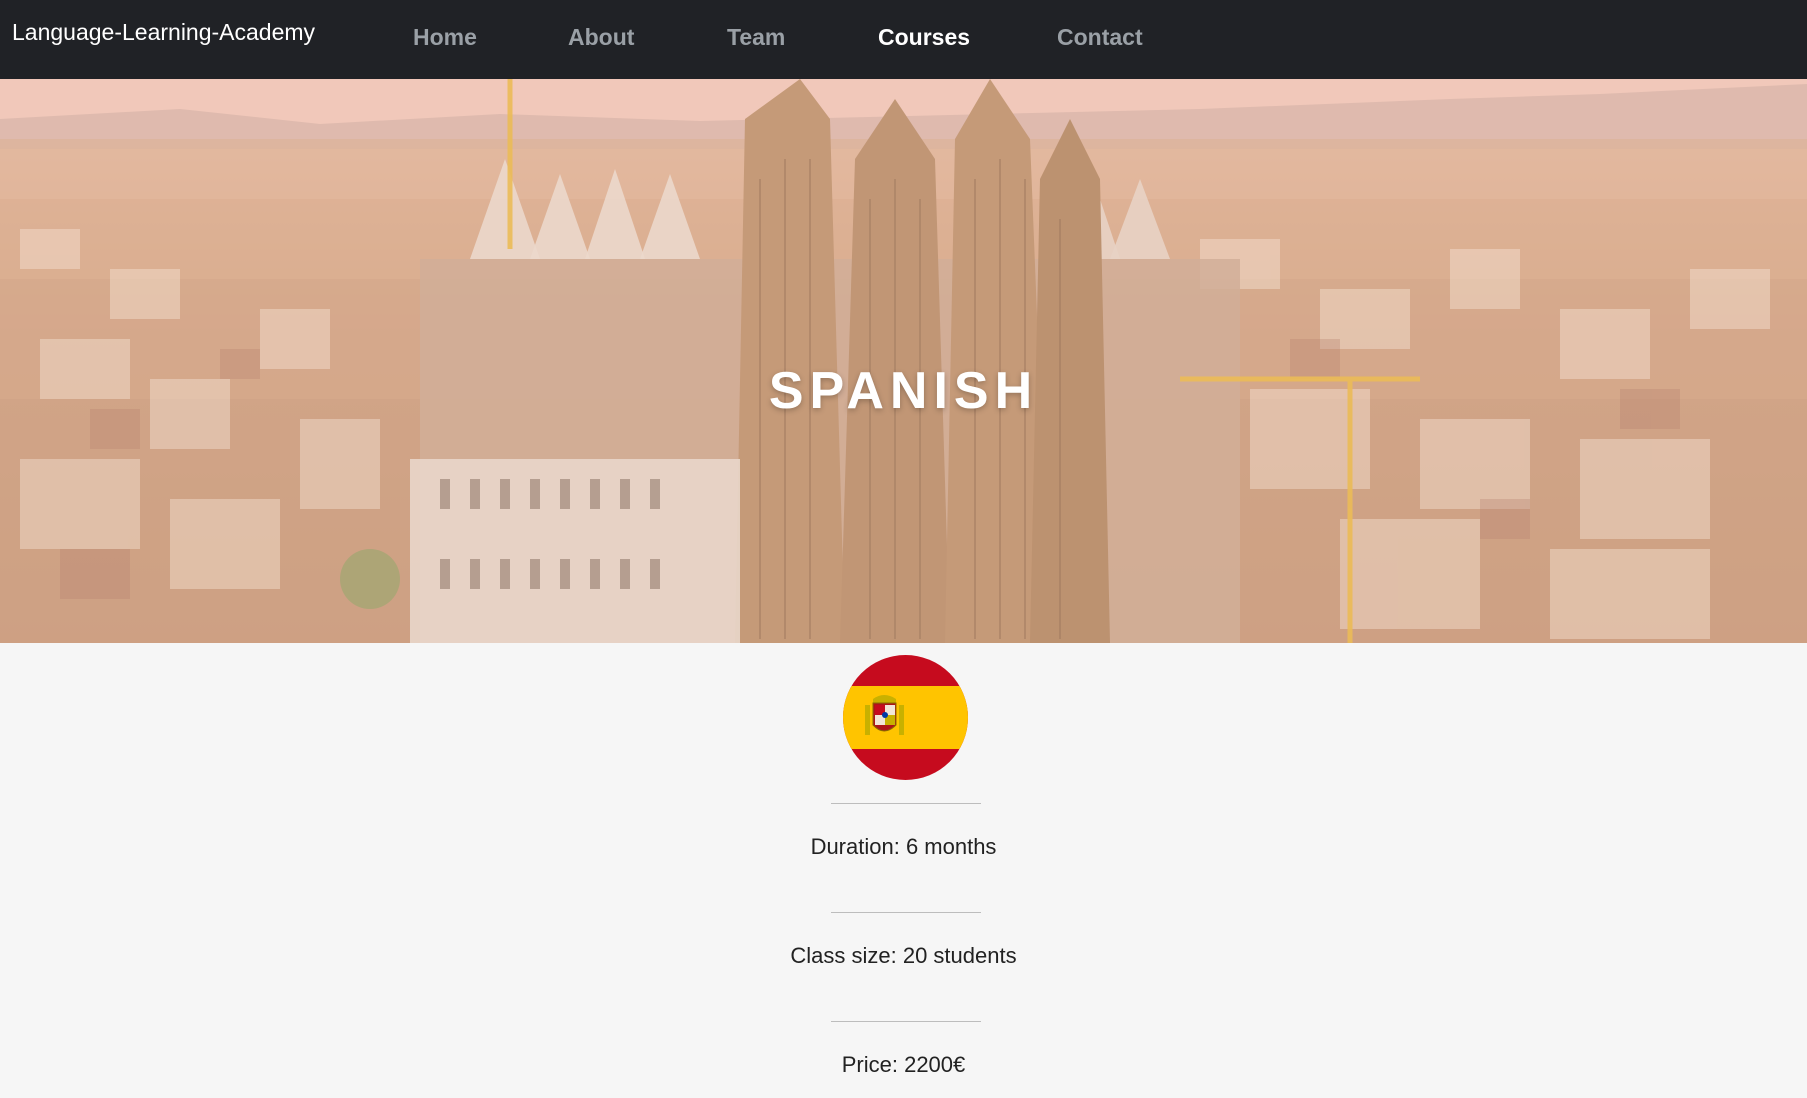  What do you see at coordinates (903, 1064) in the screenshot?
I see `course-price: Price: 2200€` at bounding box center [903, 1064].